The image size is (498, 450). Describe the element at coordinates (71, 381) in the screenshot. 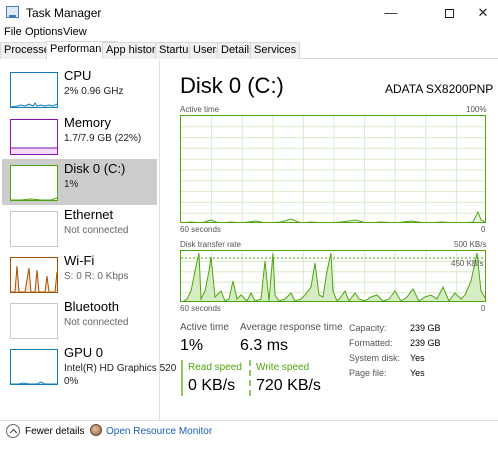

I see `sidebar-item-detail-2: 0%` at that location.